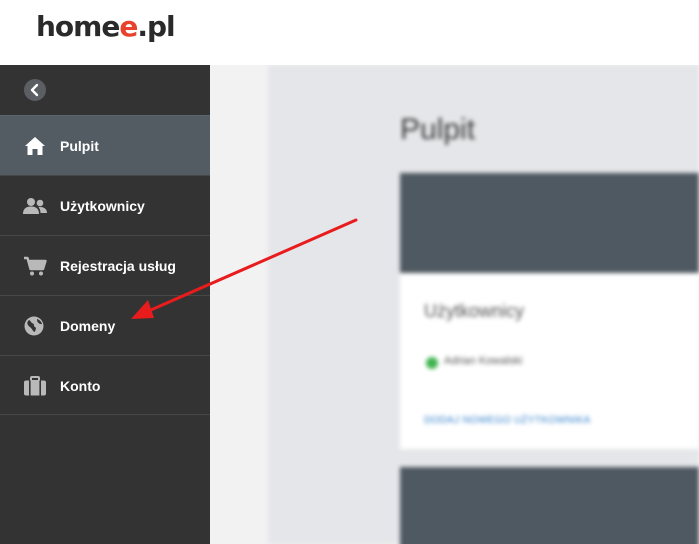 This screenshot has width=699, height=544. Describe the element at coordinates (105, 145) in the screenshot. I see `sidebar-item-pulpit: Pulpit` at that location.